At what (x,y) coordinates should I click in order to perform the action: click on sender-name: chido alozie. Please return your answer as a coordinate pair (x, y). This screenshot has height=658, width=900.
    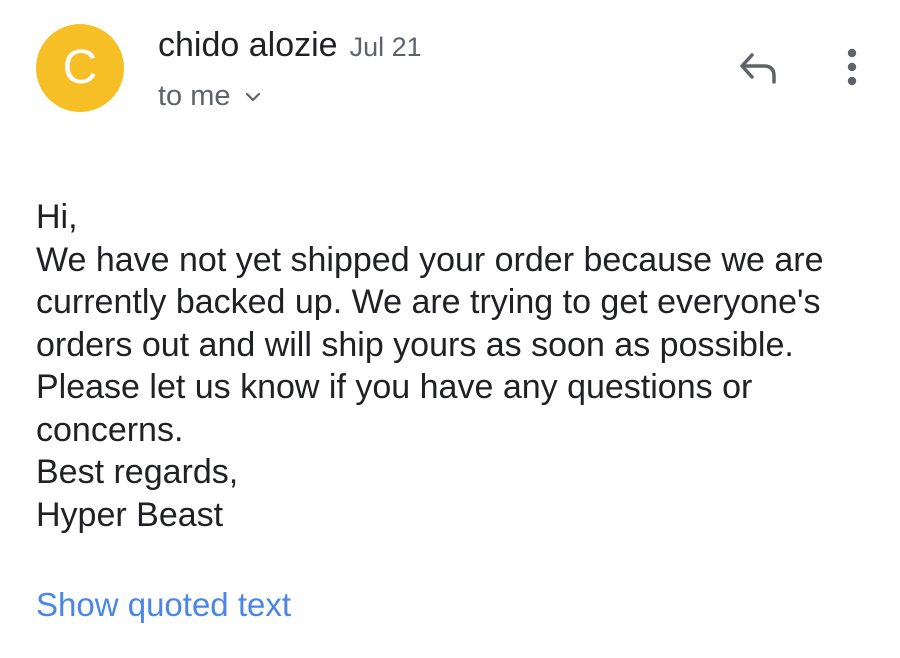
    Looking at the image, I should click on (248, 45).